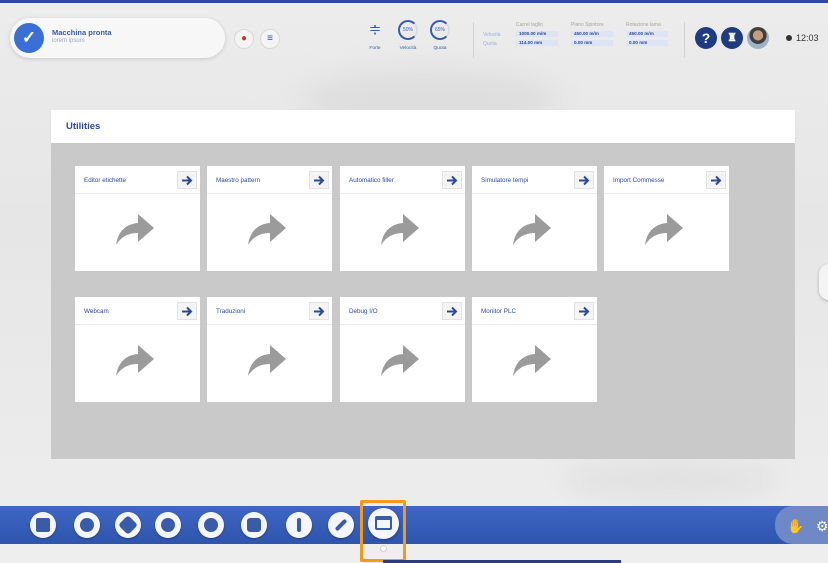 The height and width of the screenshot is (563, 828). I want to click on tile-header: Editor etichette, so click(137, 180).